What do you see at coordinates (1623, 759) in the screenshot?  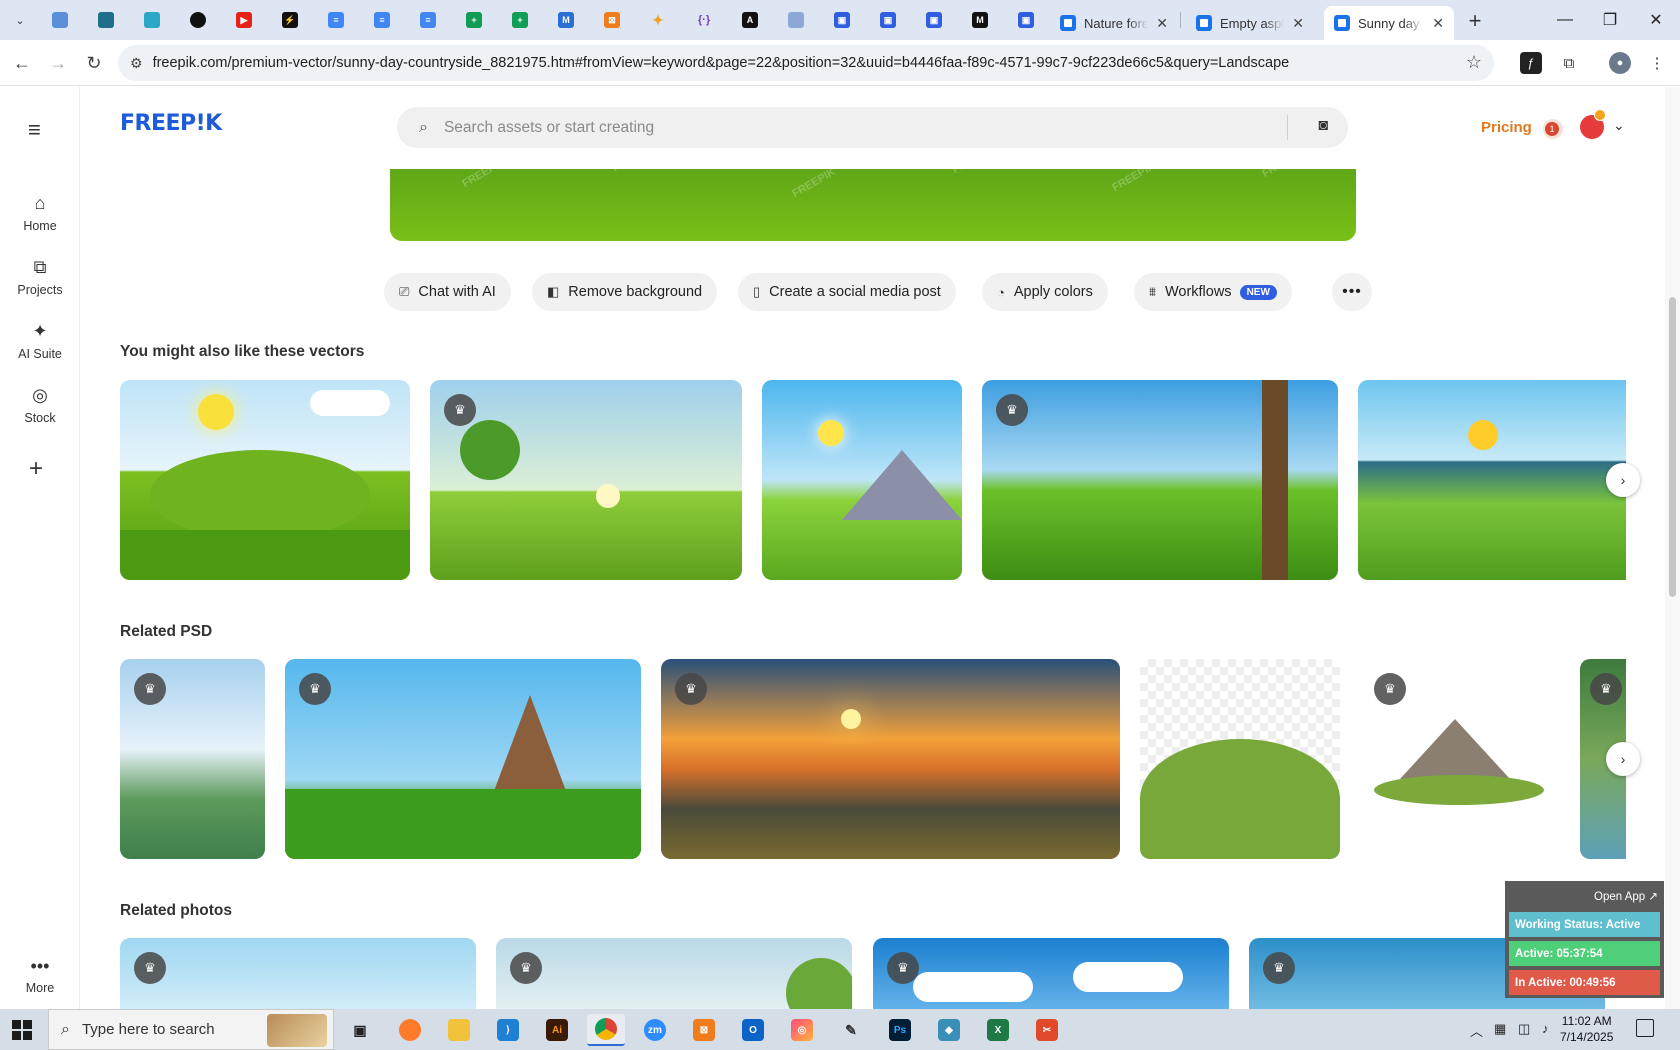 I see `carousel-next-button: ›` at bounding box center [1623, 759].